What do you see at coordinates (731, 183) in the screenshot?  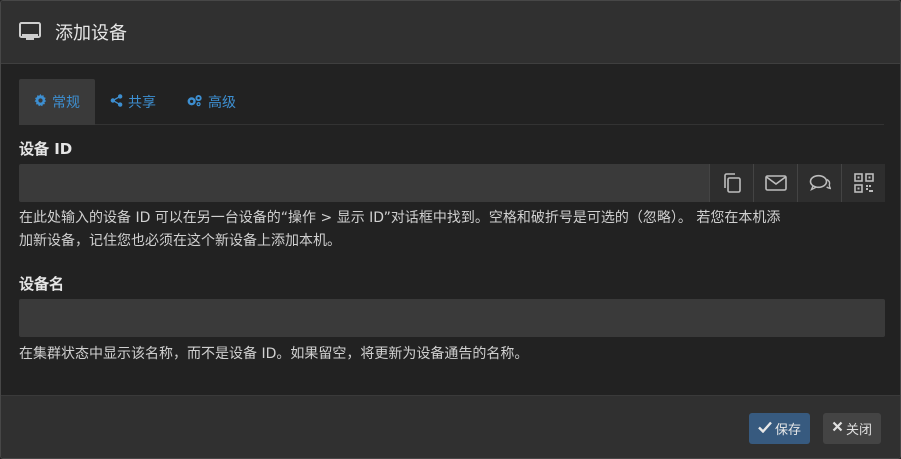 I see `copy-icon` at bounding box center [731, 183].